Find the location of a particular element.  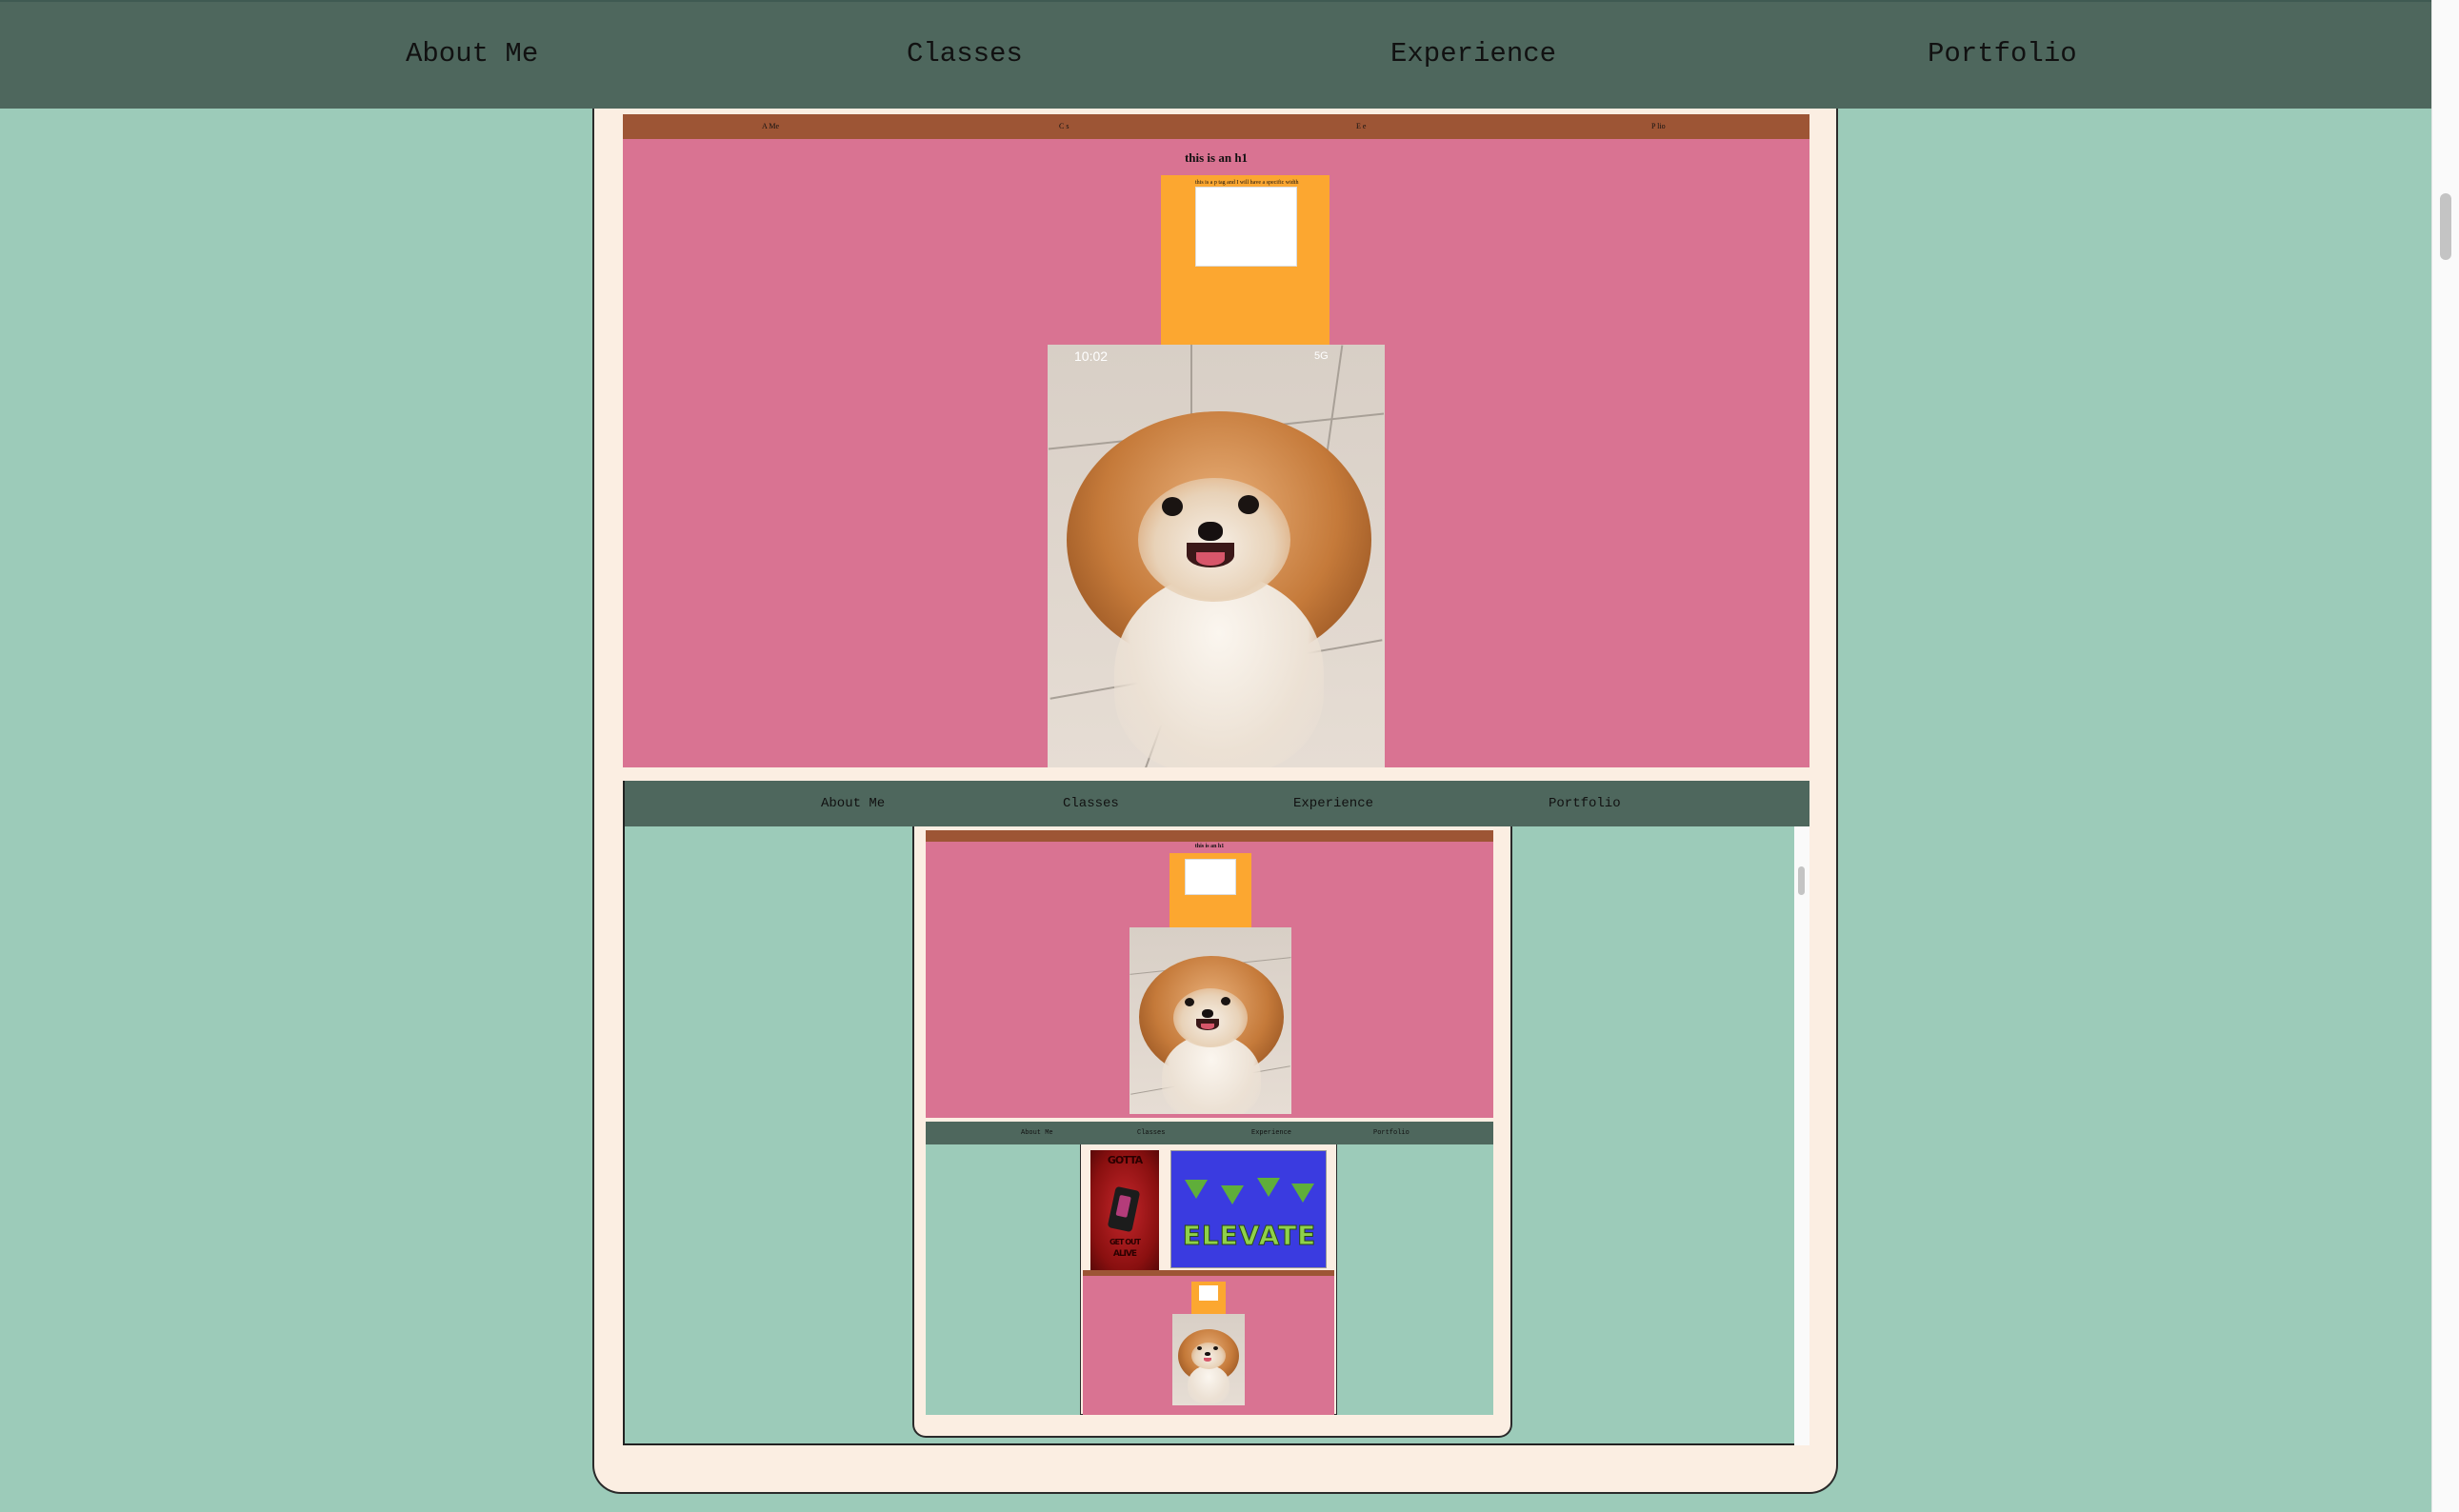

nested-heading: this is an h1 is located at coordinates (1209, 846).